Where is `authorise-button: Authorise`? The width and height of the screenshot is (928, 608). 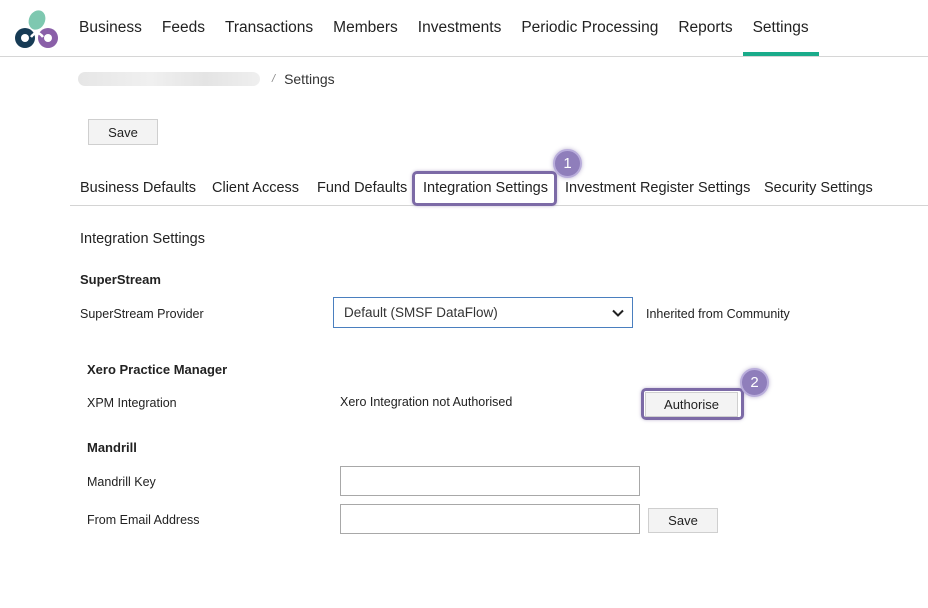
authorise-button: Authorise is located at coordinates (691, 404).